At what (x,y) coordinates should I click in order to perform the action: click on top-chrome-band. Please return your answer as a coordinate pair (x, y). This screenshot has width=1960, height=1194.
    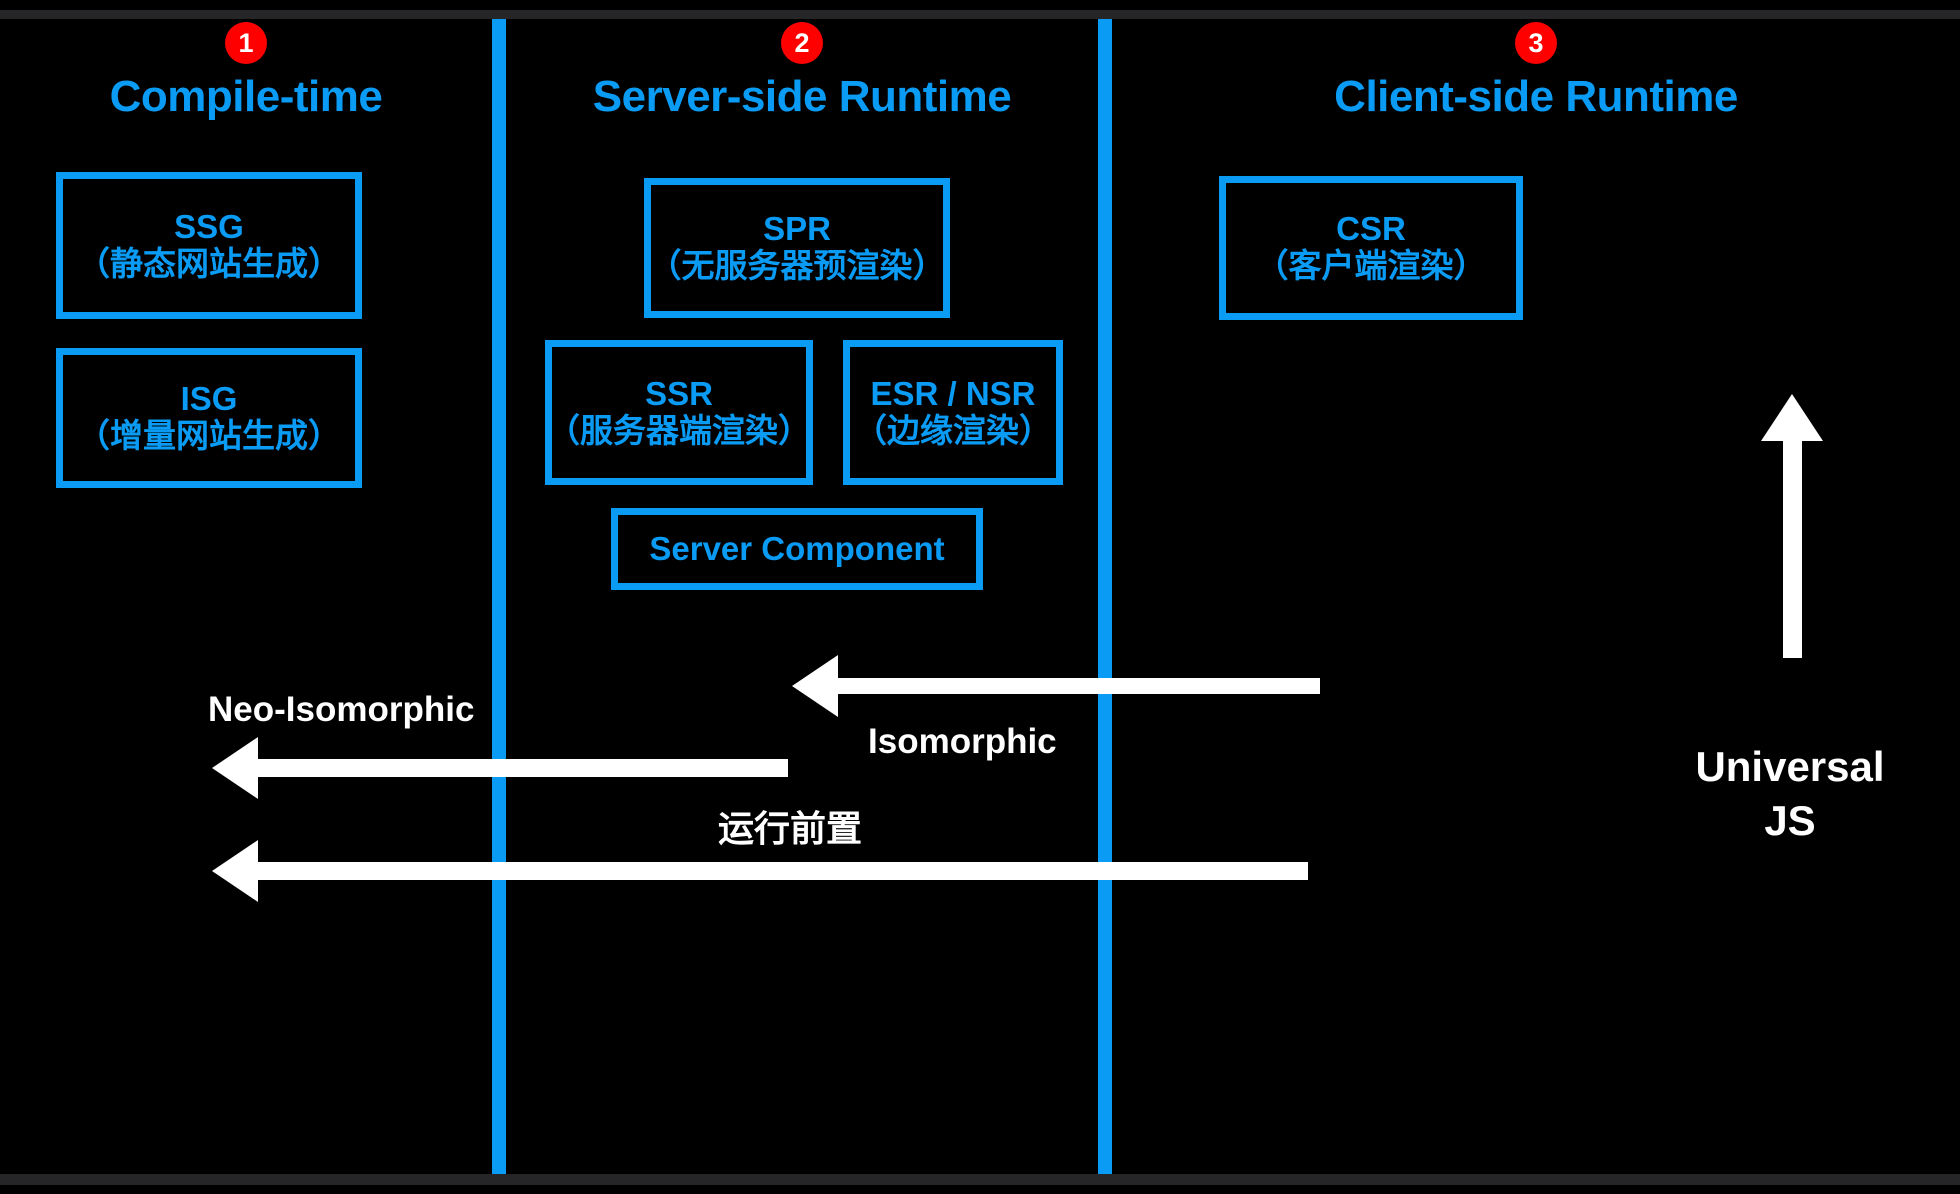
    Looking at the image, I should click on (980, 14).